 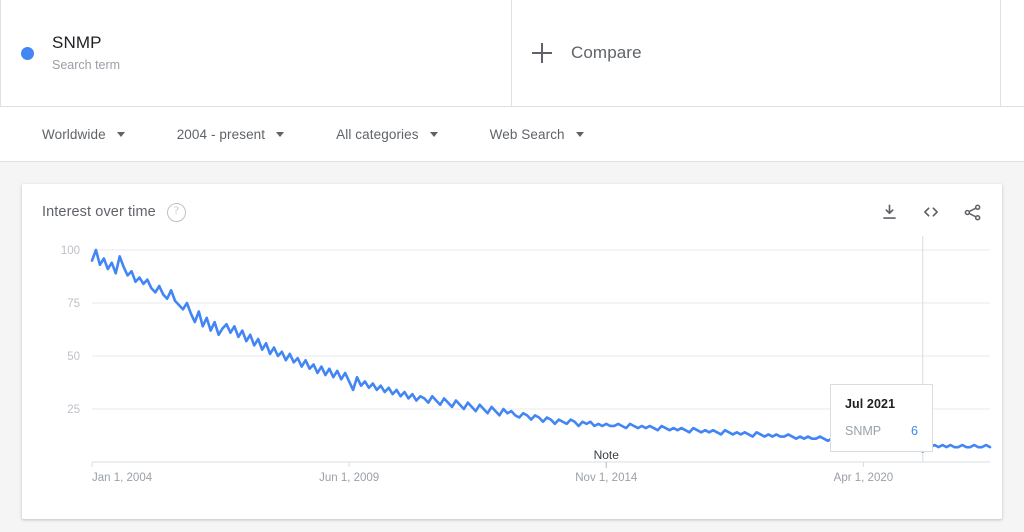 What do you see at coordinates (756, 53) in the screenshot?
I see `compare-card: Compare` at bounding box center [756, 53].